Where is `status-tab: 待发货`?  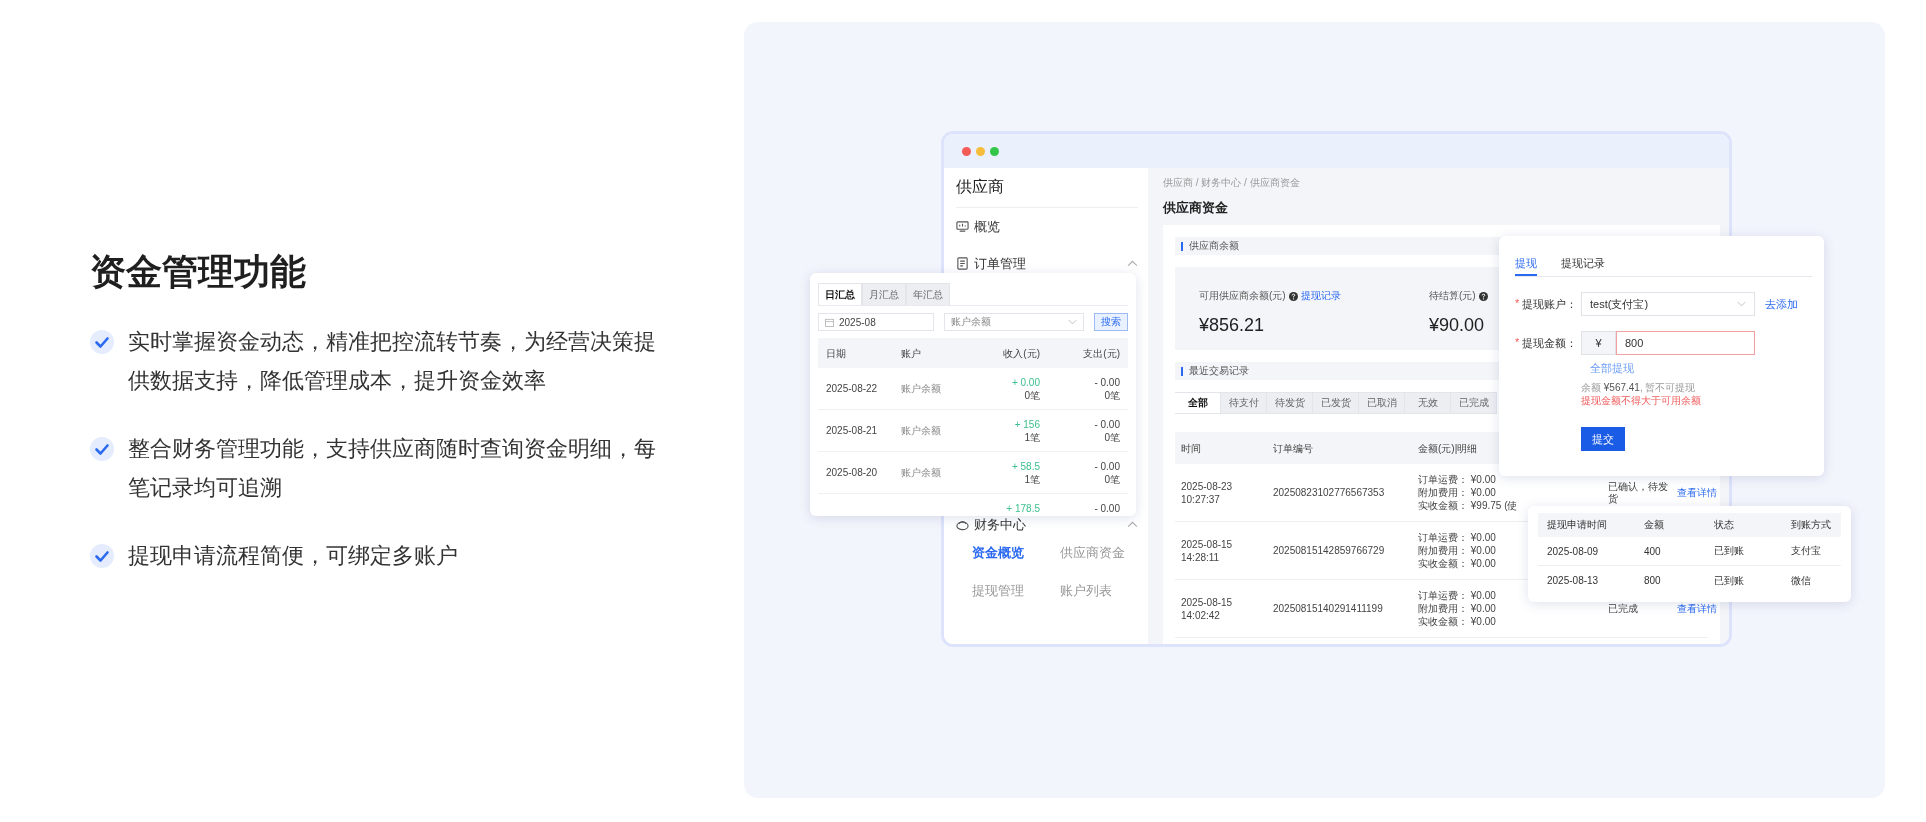 status-tab: 待发货 is located at coordinates (1290, 403).